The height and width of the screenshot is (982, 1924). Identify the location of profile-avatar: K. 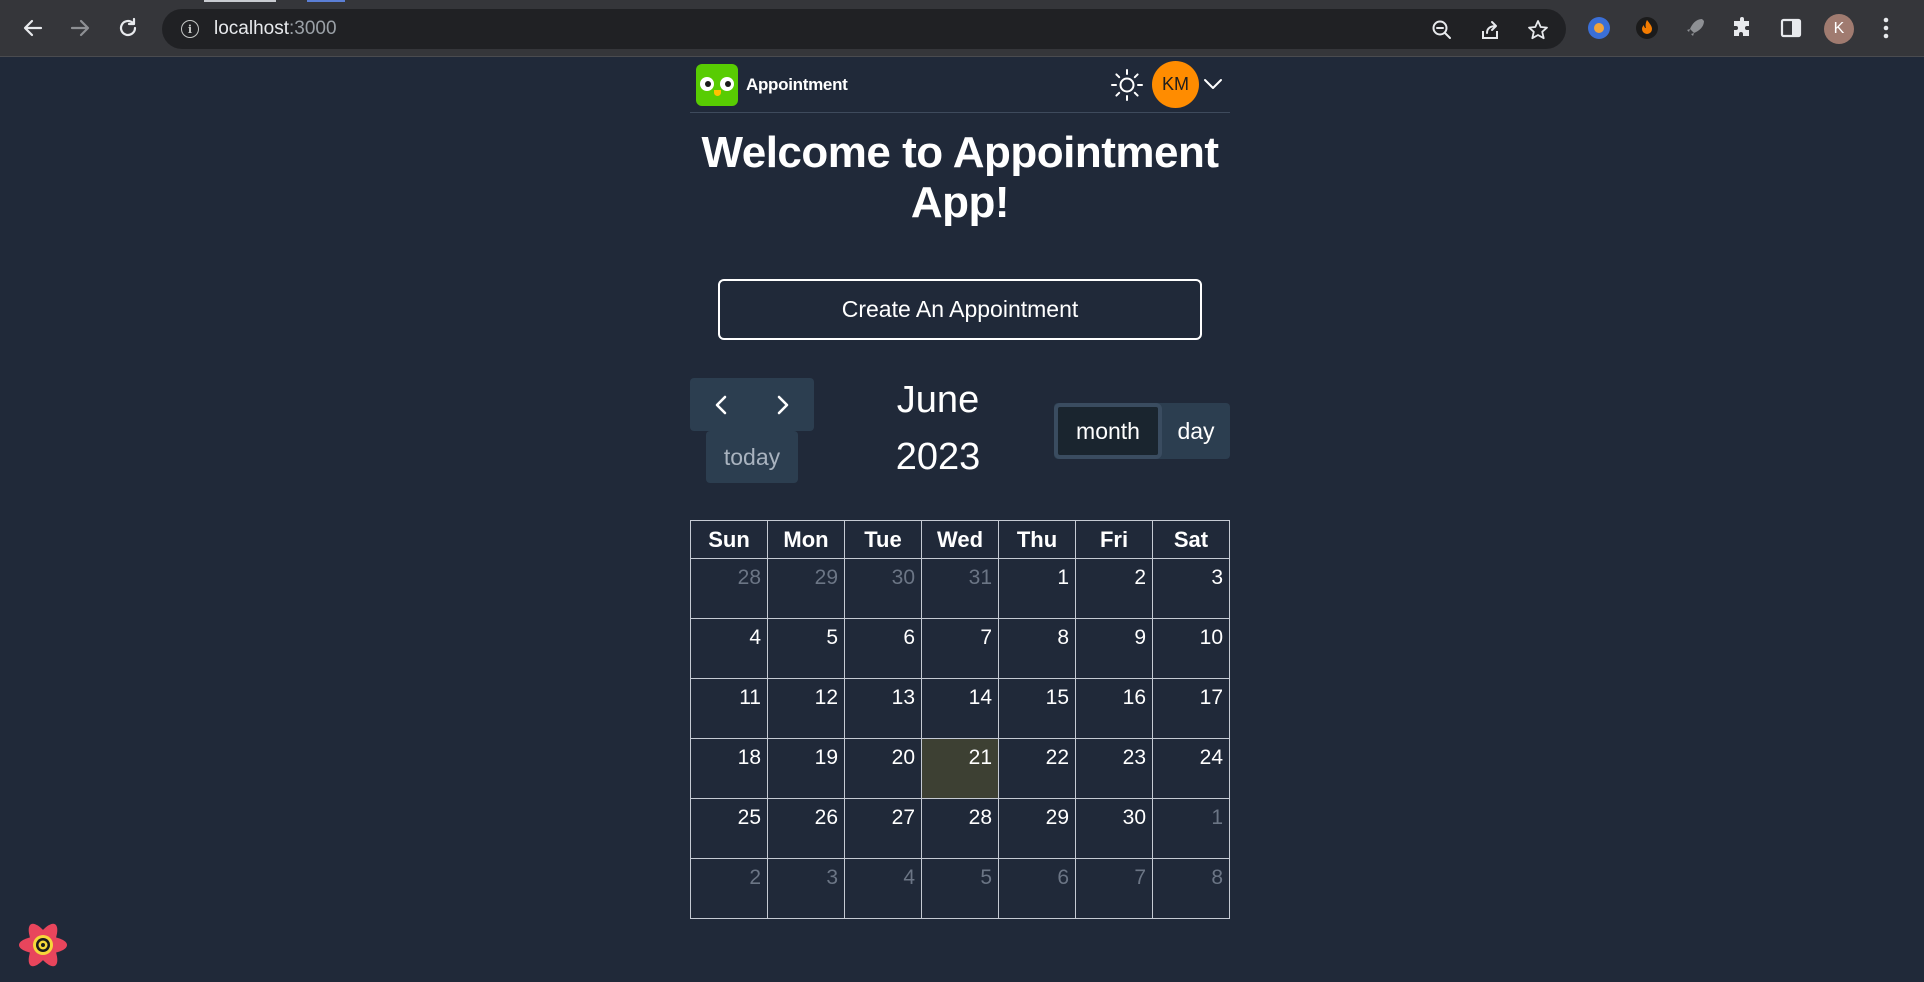
(1839, 29).